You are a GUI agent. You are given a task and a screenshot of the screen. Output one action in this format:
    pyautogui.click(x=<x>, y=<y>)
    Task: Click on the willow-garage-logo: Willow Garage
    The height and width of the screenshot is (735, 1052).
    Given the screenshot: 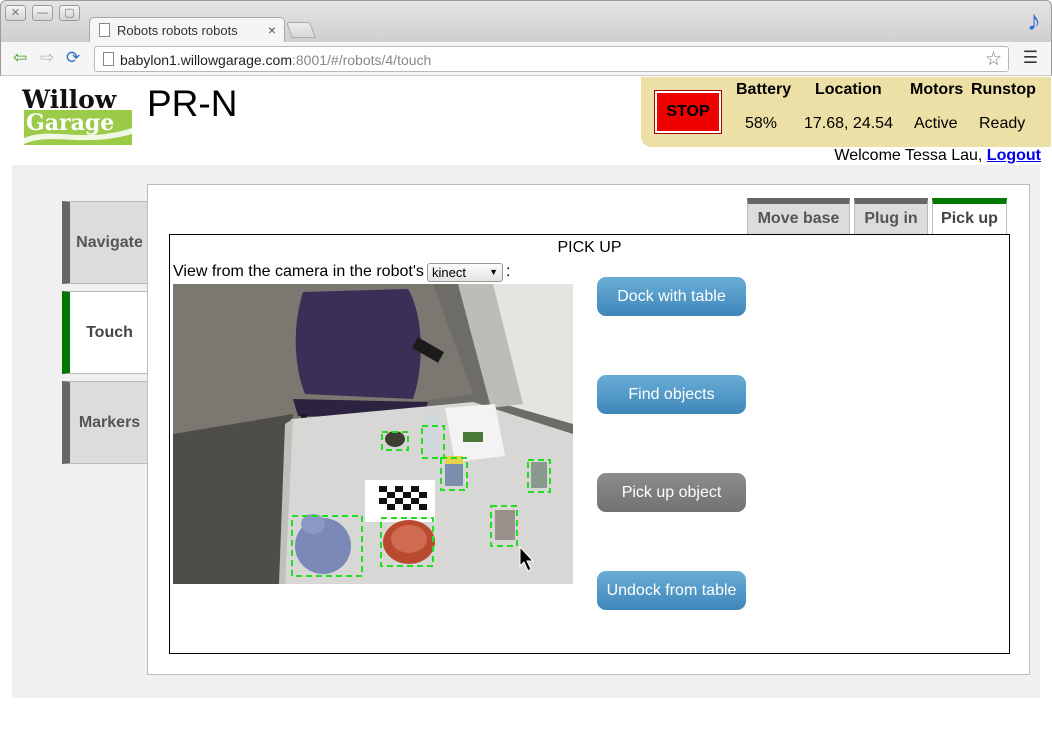 What is the action you would take?
    pyautogui.click(x=77, y=115)
    